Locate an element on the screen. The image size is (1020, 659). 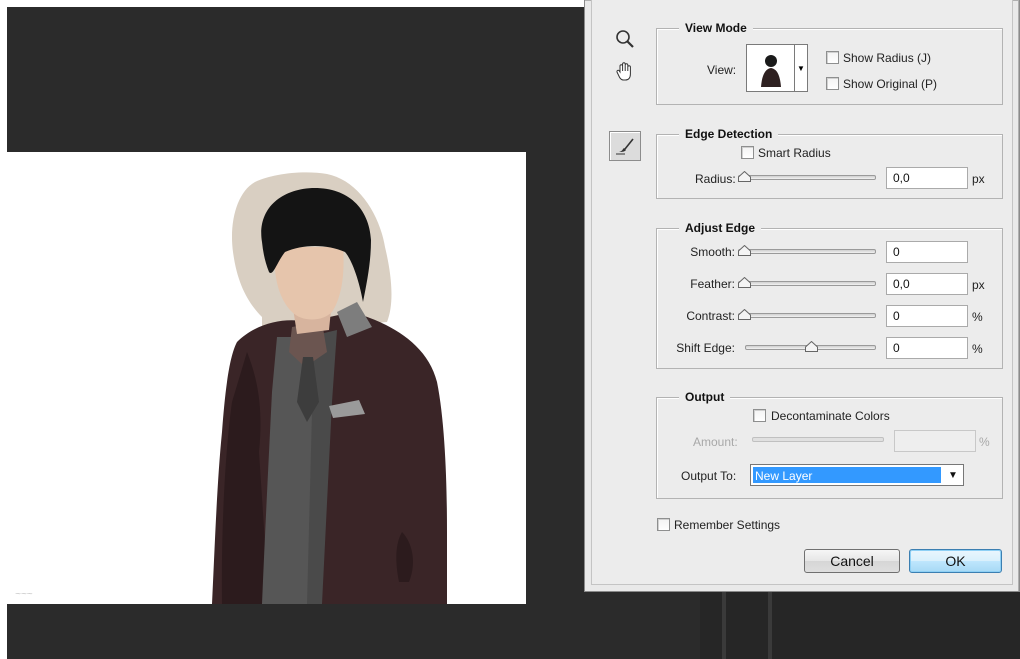
feather-unit: px is located at coordinates (978, 285).